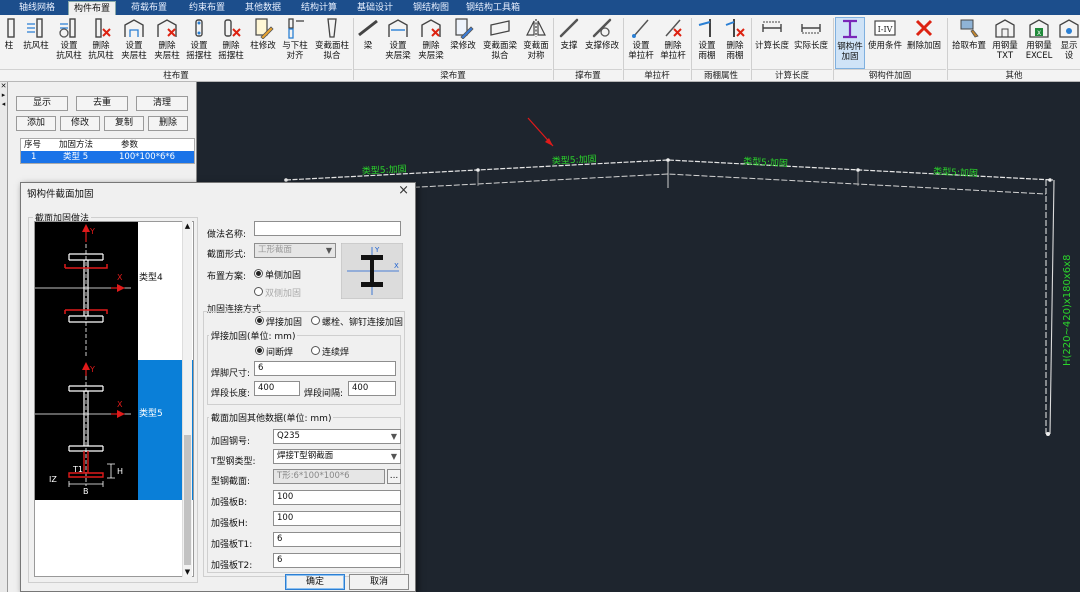  What do you see at coordinates (278, 321) in the screenshot?
I see `connect-weld-radio: 焊接加固` at bounding box center [278, 321].